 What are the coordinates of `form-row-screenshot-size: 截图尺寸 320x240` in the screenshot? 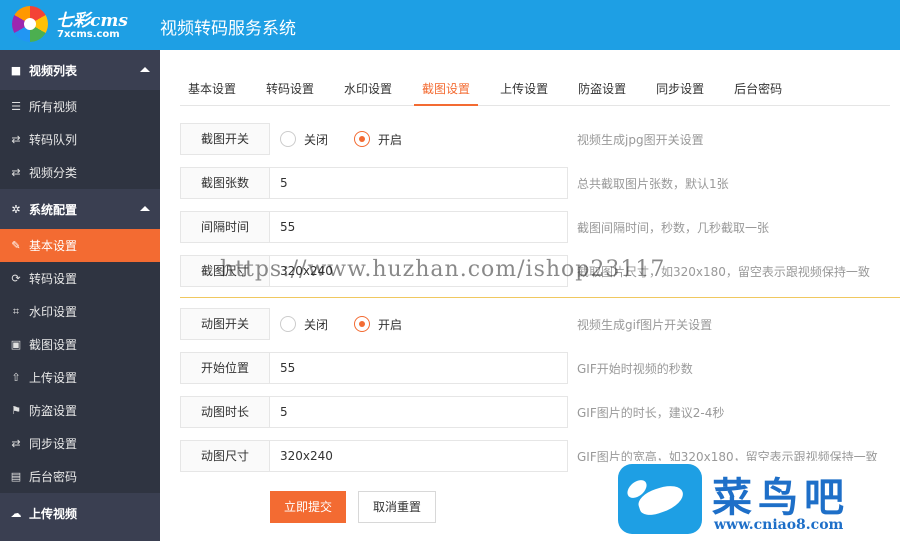 It's located at (374, 271).